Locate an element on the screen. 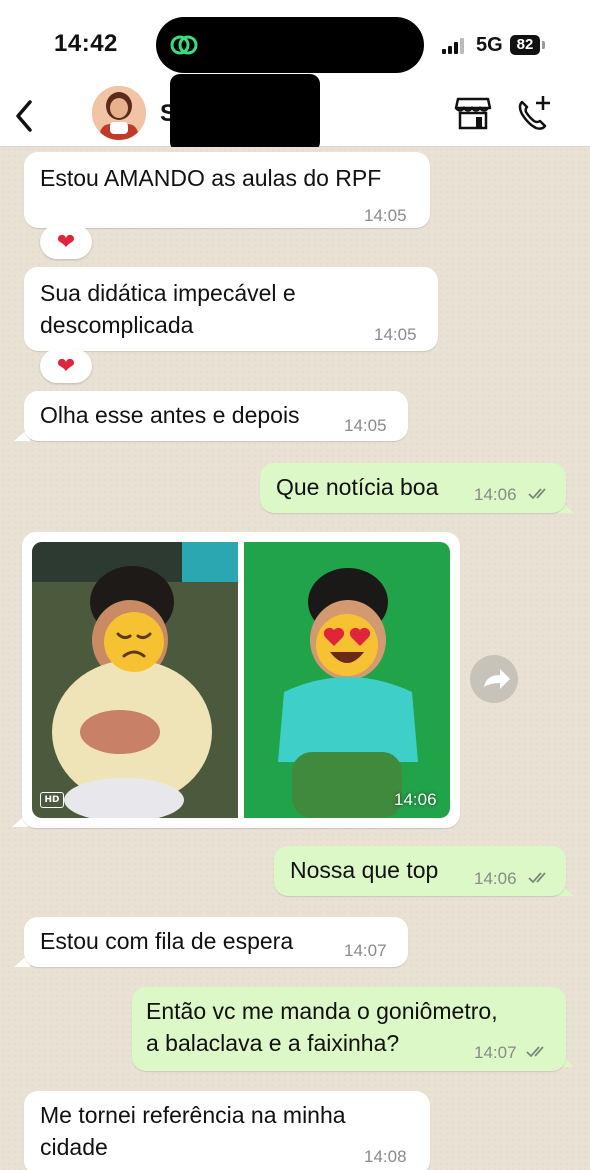  call-add-icon is located at coordinates (533, 113).